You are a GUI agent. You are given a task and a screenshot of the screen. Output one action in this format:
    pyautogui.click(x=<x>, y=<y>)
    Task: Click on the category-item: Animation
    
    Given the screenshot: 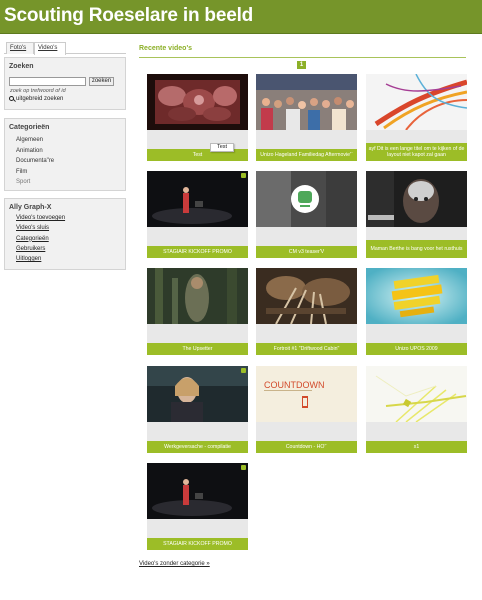 What is the action you would take?
    pyautogui.click(x=70, y=153)
    